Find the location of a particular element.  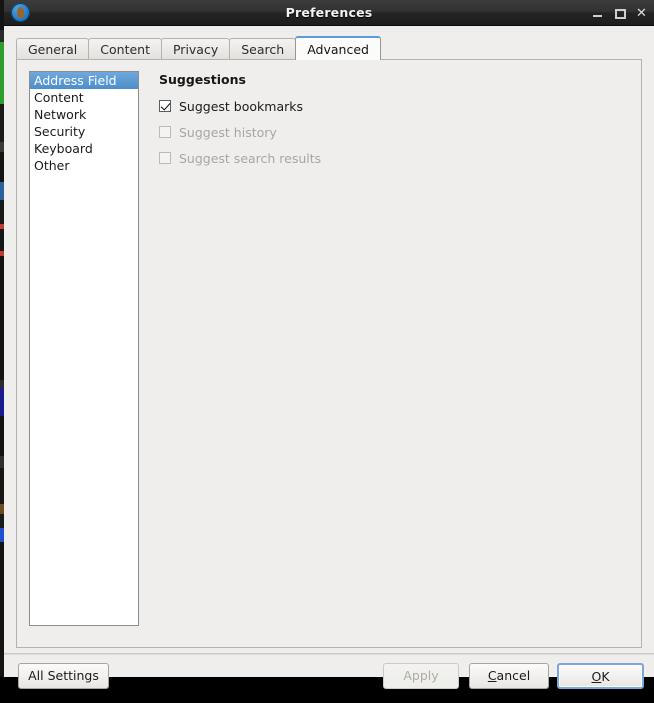

sidebar-item-keyboard: Keyboard is located at coordinates (84, 148).